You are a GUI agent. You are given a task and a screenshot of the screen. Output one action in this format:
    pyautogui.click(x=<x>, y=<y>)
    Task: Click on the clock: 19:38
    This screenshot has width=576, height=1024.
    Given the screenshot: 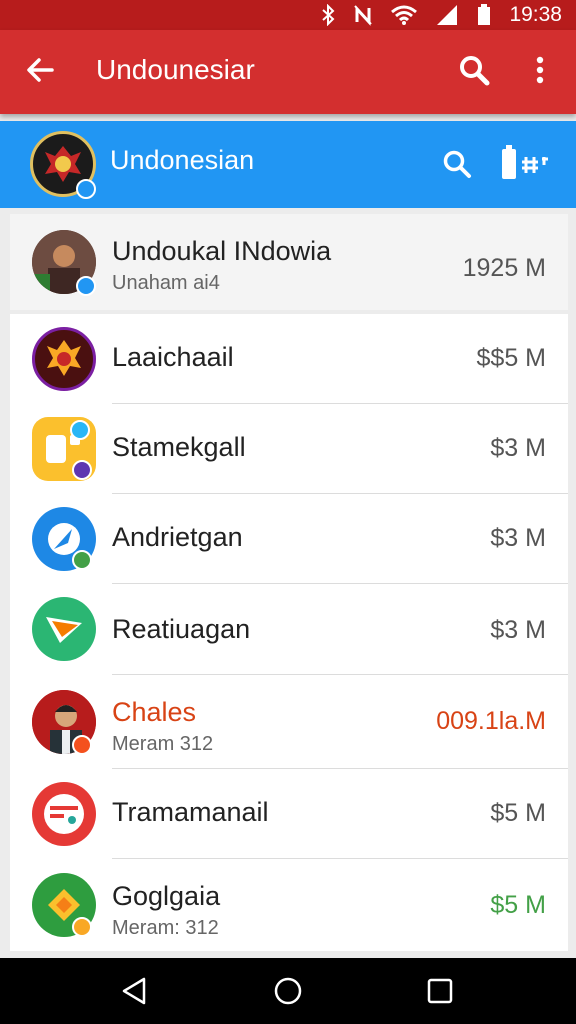 What is the action you would take?
    pyautogui.click(x=535, y=14)
    